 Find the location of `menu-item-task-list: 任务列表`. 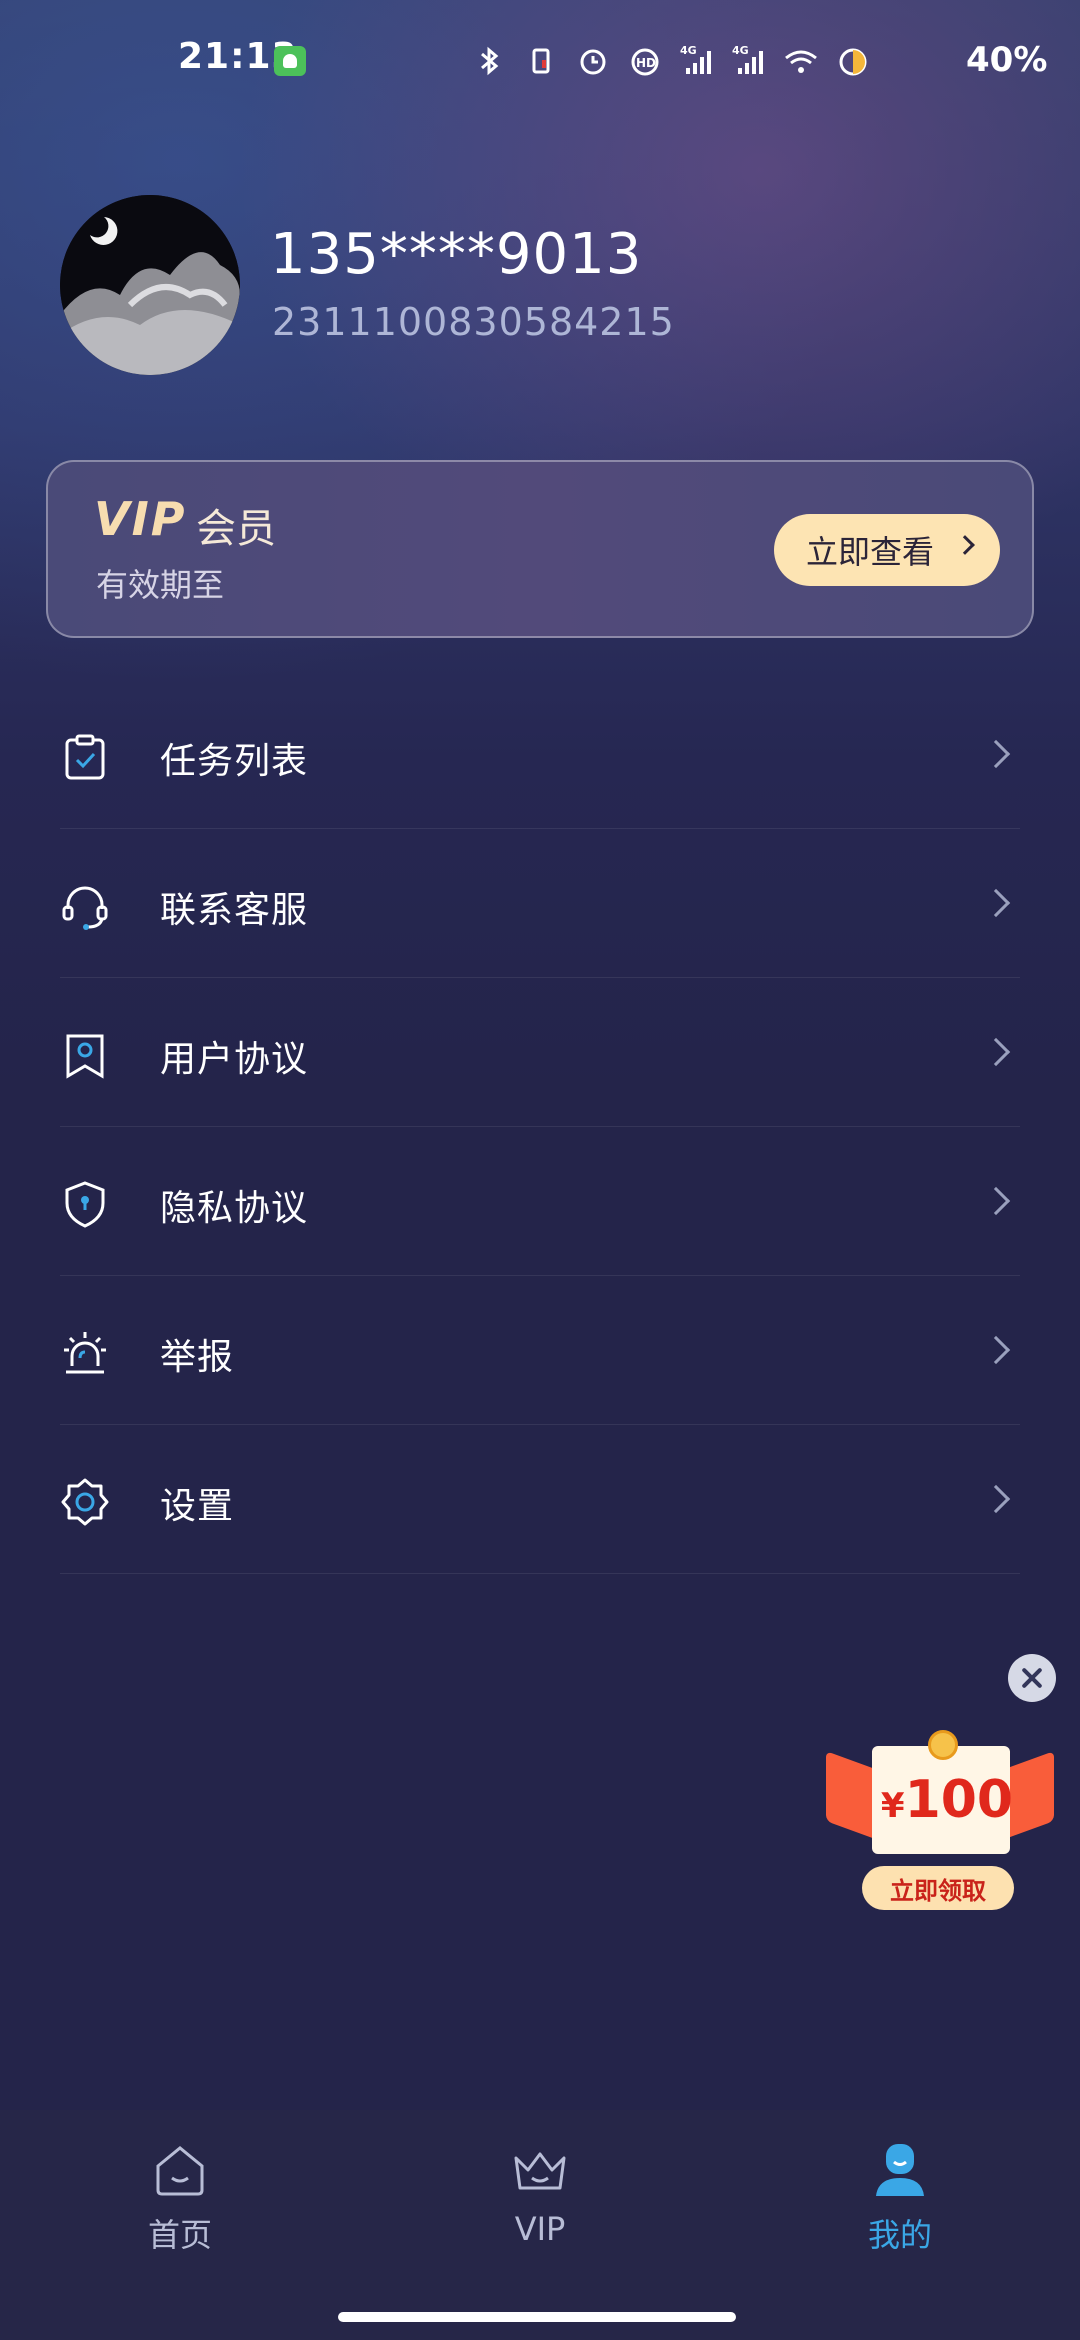

menu-item-task-list: 任务列表 is located at coordinates (540, 754).